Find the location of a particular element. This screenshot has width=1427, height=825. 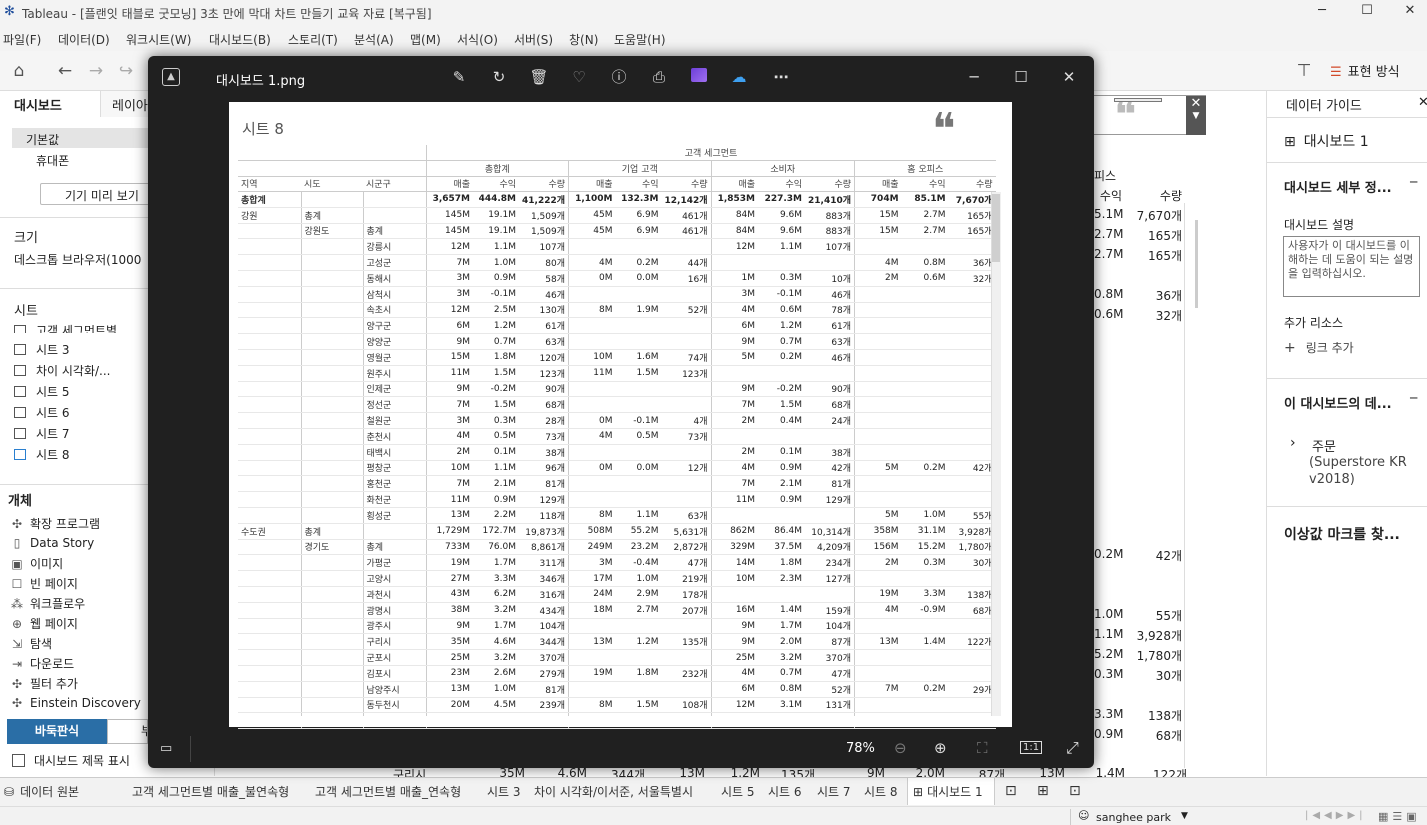

menu-window: 창(N) is located at coordinates (583, 39).